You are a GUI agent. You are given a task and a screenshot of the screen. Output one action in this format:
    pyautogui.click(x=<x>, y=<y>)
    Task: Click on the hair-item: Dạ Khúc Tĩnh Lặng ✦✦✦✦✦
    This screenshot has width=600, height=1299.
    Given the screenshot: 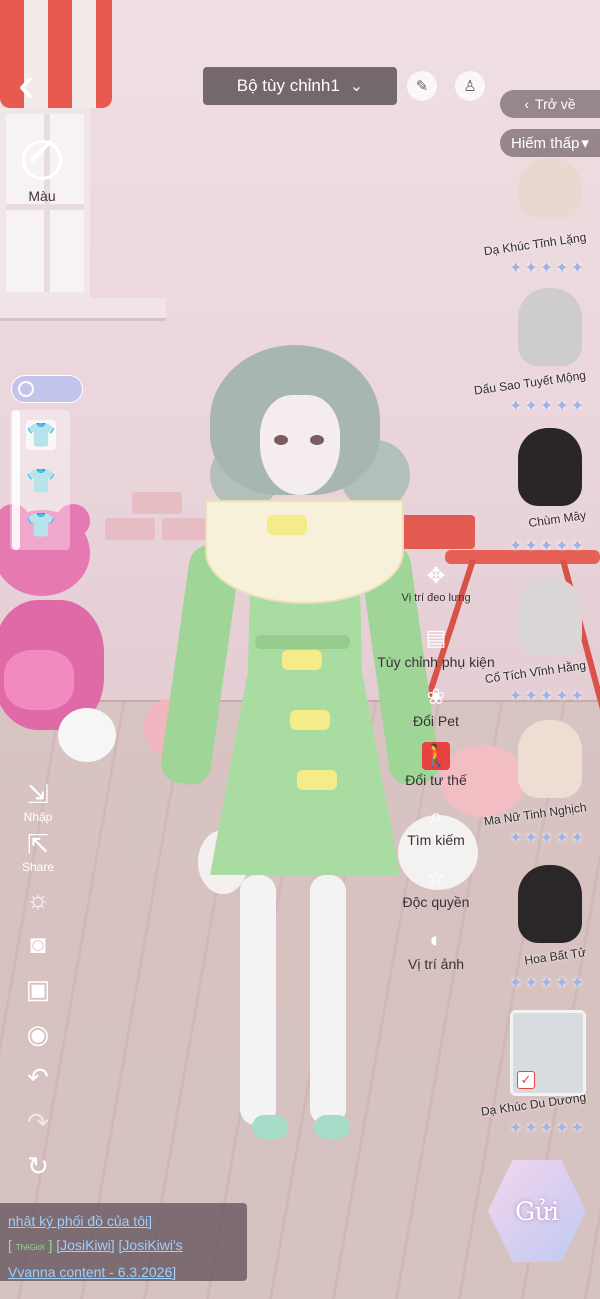 What is the action you would take?
    pyautogui.click(x=535, y=220)
    